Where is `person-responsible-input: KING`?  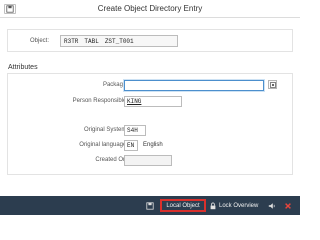
person-responsible-input: KING is located at coordinates (153, 101).